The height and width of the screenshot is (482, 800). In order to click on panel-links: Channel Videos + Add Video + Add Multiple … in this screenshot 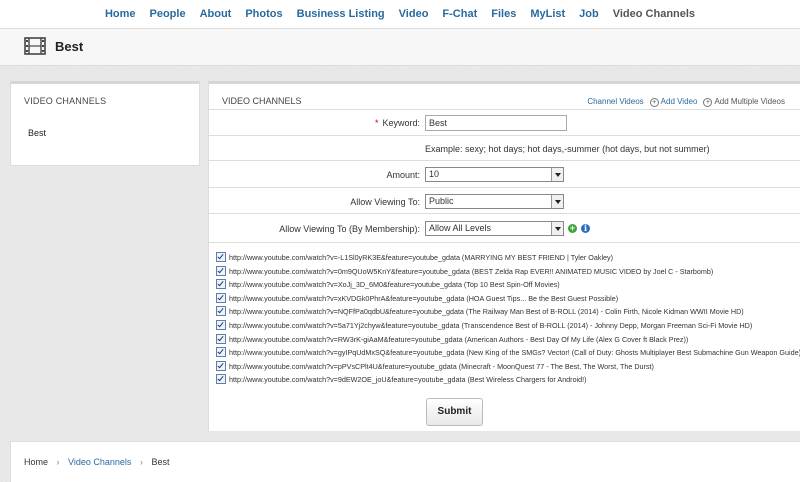, I will do `click(686, 102)`.